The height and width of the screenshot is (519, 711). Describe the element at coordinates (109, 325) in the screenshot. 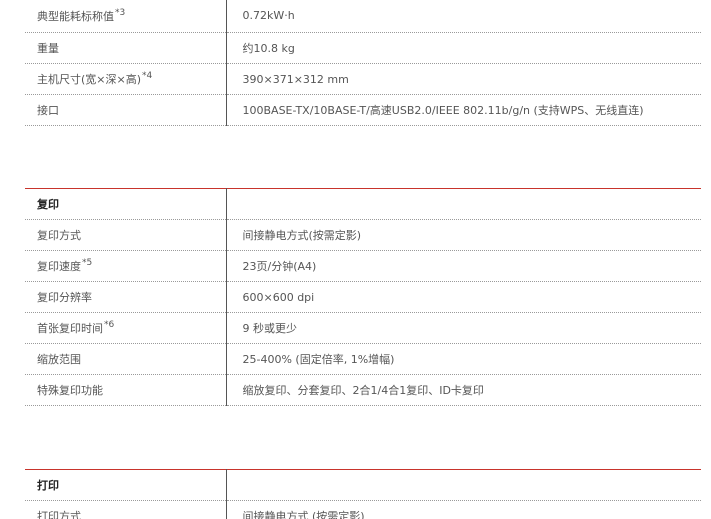

I see `footnote-marker: *6` at that location.